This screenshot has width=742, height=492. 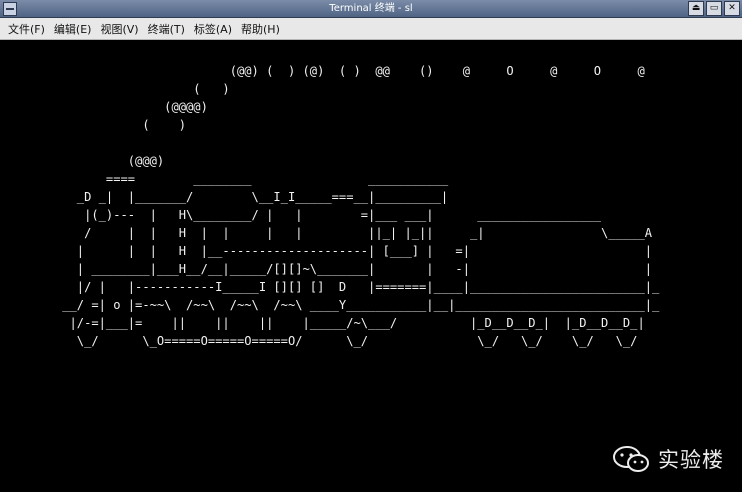 I want to click on title-bar: Terminal 终端 - sl ⏏ ▭ ✕, so click(x=371, y=9).